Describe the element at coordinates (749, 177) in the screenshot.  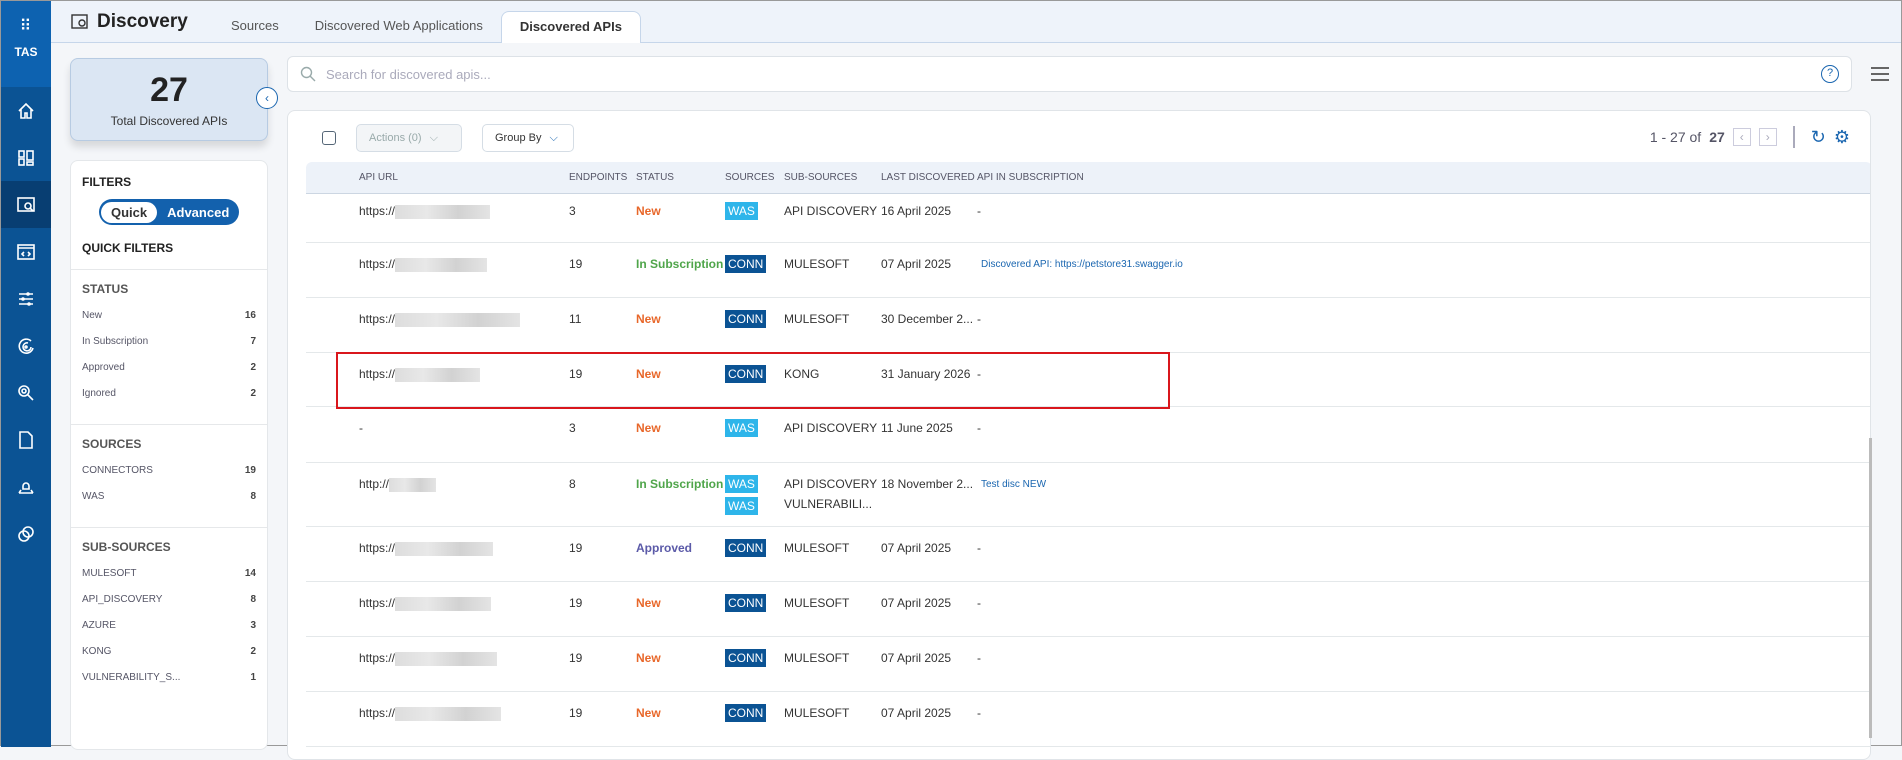
I see `column-header: SOURCES` at that location.